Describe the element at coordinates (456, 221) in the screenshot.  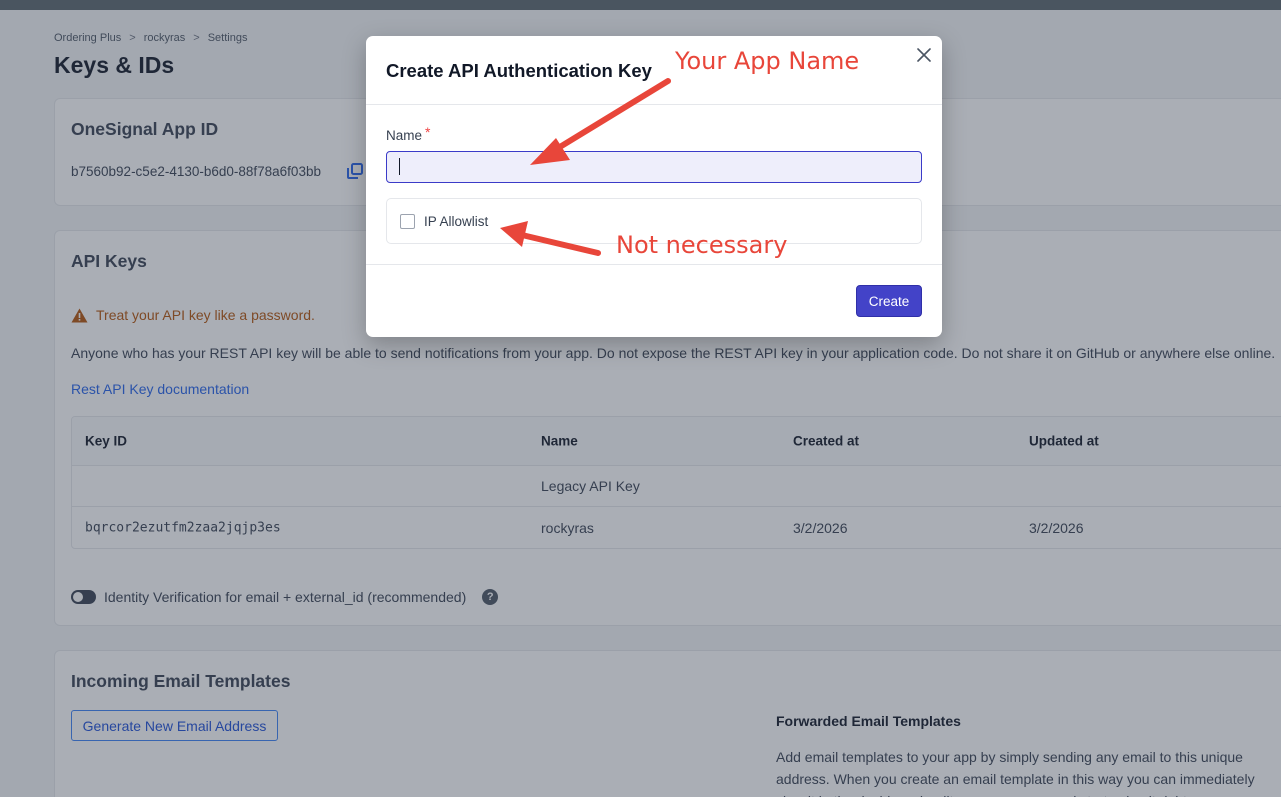
I see `ip-allowlist-label: IP Allowlist` at that location.